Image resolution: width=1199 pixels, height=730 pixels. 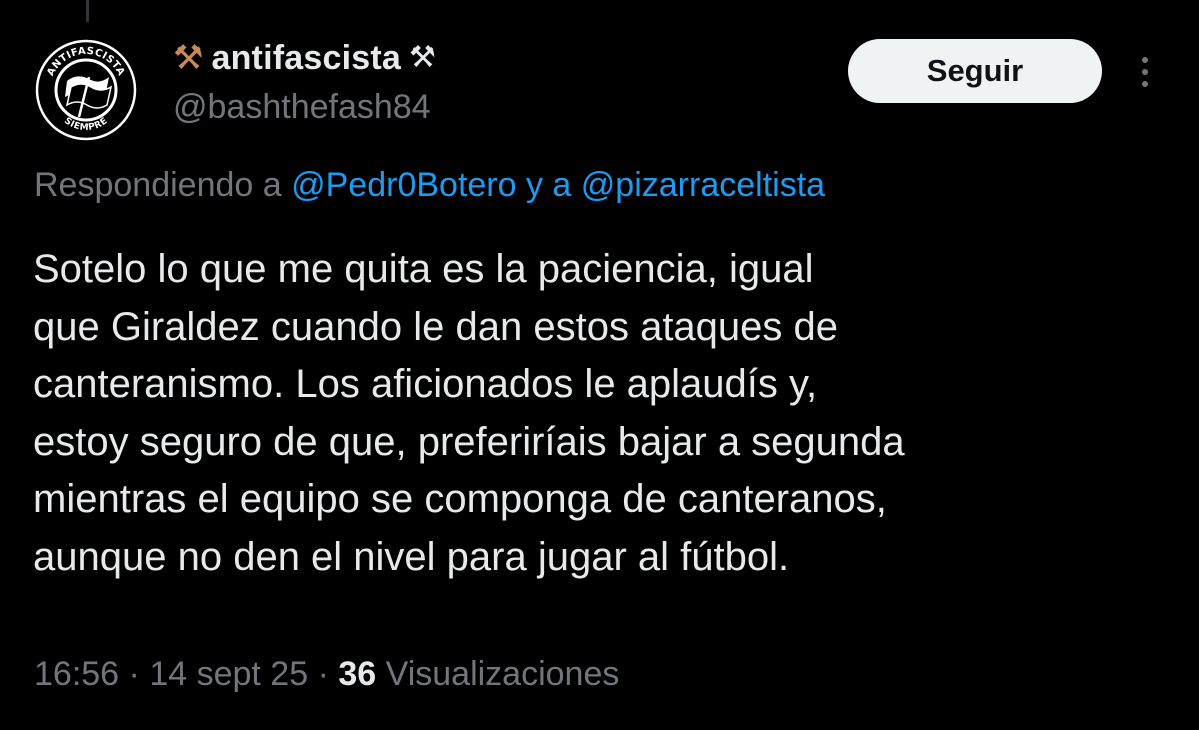 I want to click on antifa-flag-logo-icon: ANTIFASCISTA SIEMPRE, so click(x=86, y=90).